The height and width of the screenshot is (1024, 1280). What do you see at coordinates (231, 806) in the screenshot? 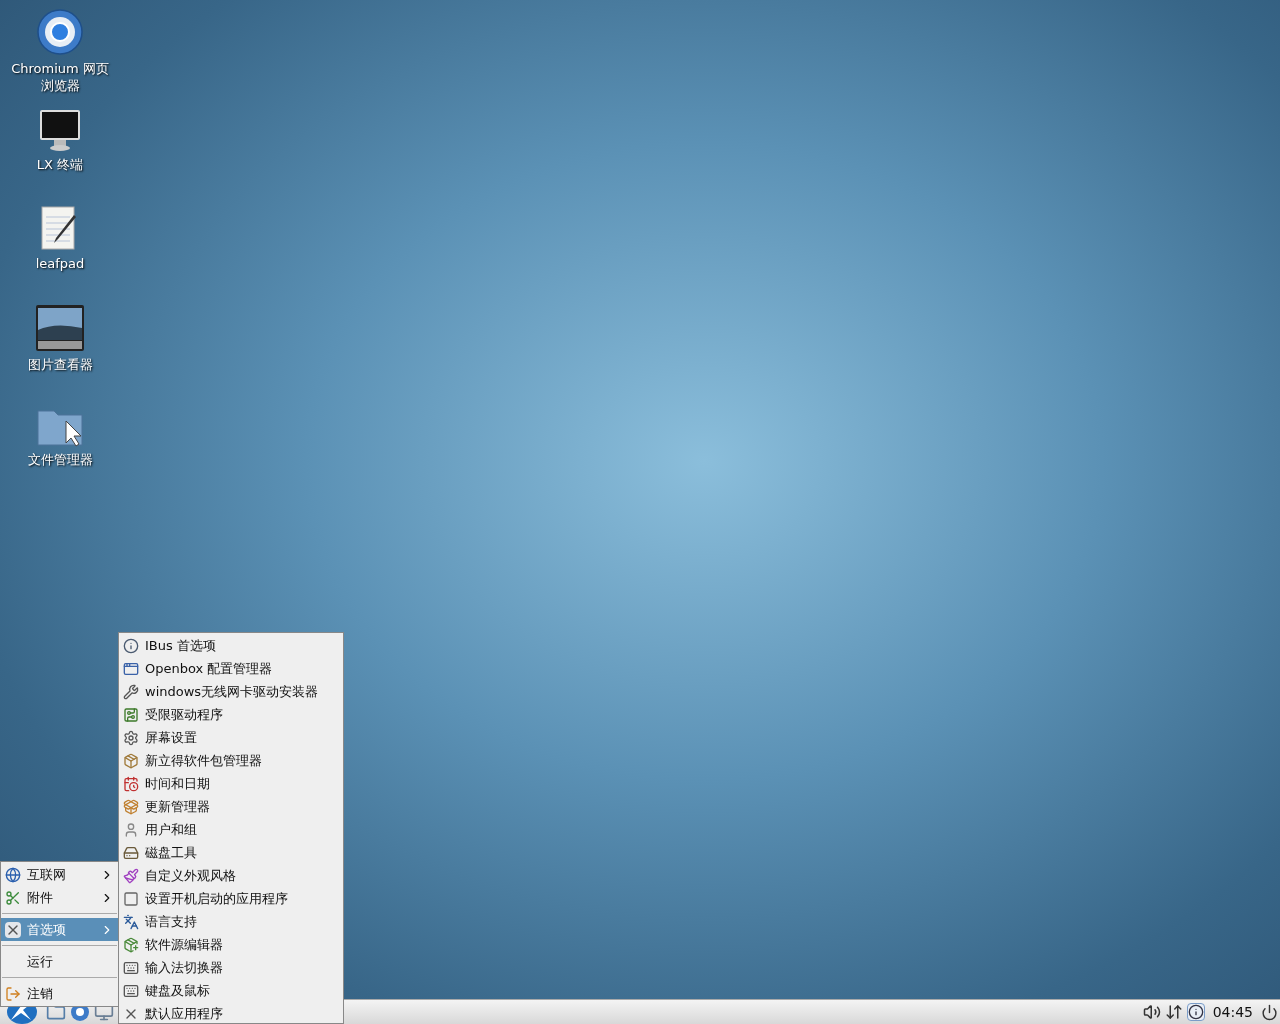
I see `menu-item: 更新管理器` at bounding box center [231, 806].